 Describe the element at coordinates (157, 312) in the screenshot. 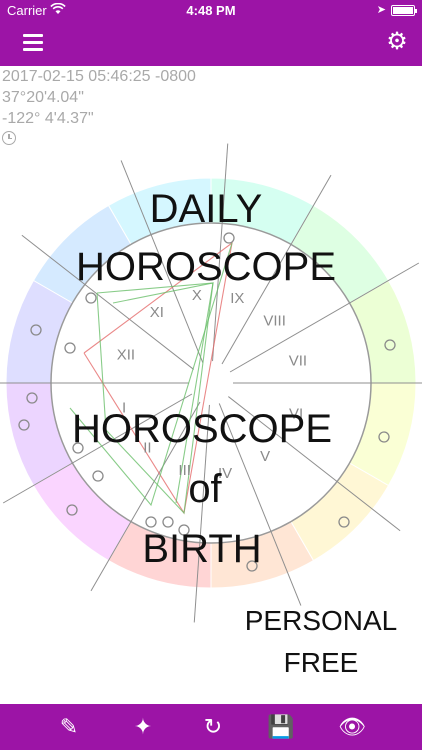

I see `house-label: XI` at that location.